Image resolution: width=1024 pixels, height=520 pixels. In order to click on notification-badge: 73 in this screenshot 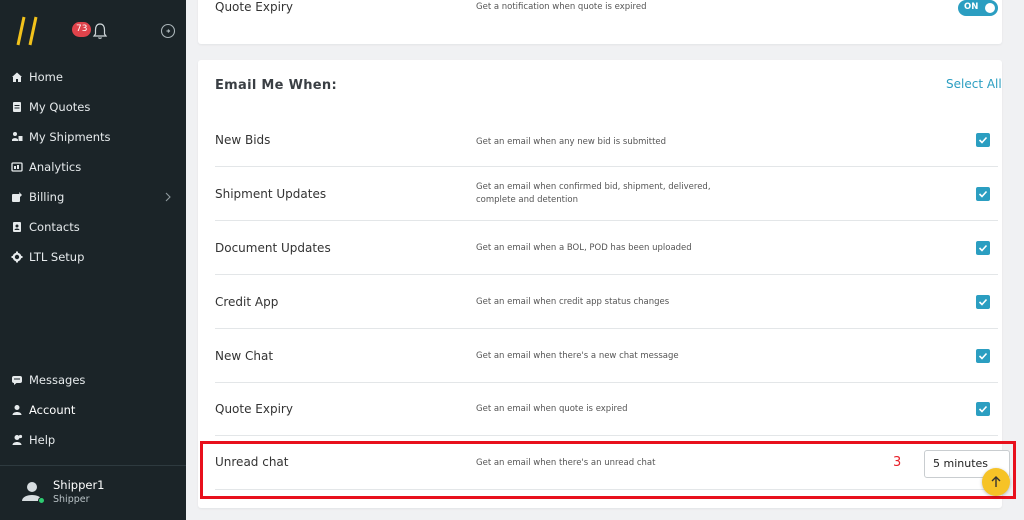, I will do `click(82, 29)`.